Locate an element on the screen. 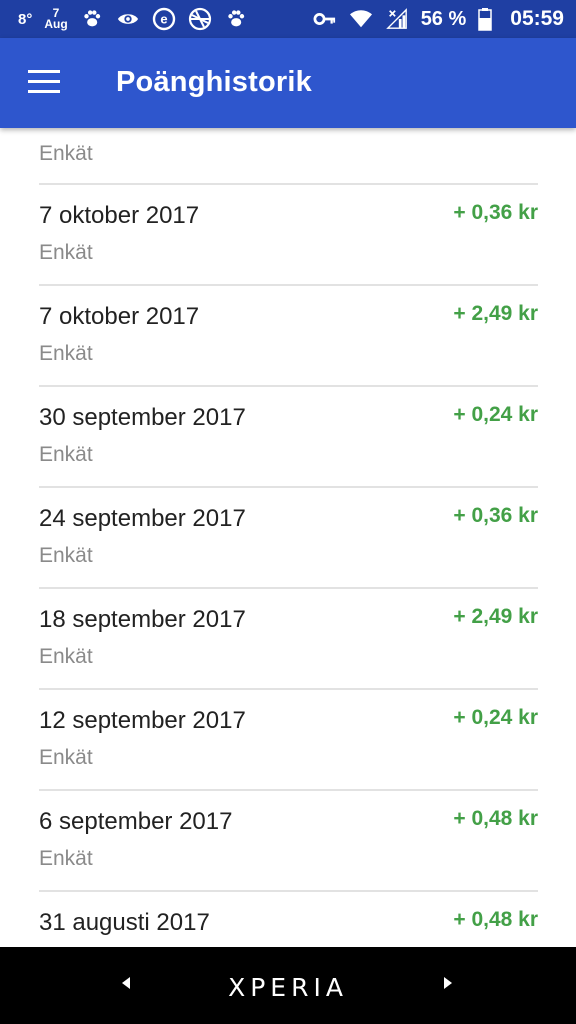 This screenshot has height=1024, width=576. eye-icon is located at coordinates (128, 19).